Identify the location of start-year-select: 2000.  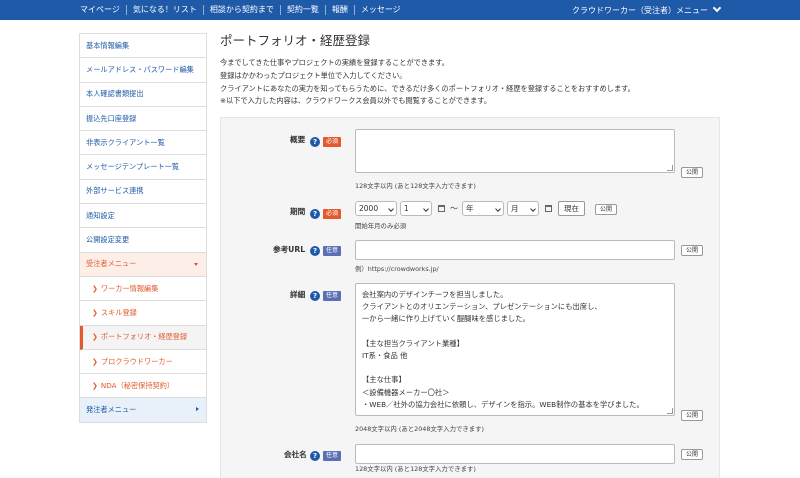
(376, 208).